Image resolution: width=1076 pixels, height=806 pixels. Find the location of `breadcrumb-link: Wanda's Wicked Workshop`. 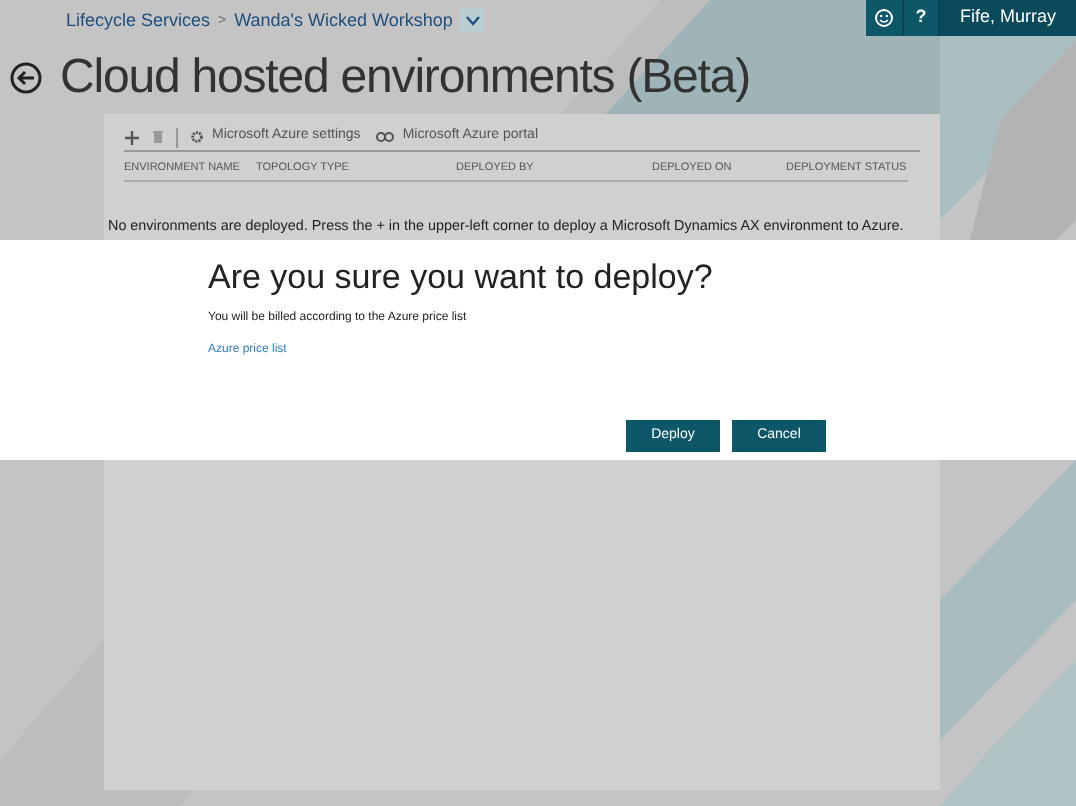

breadcrumb-link: Wanda's Wicked Workshop is located at coordinates (343, 21).